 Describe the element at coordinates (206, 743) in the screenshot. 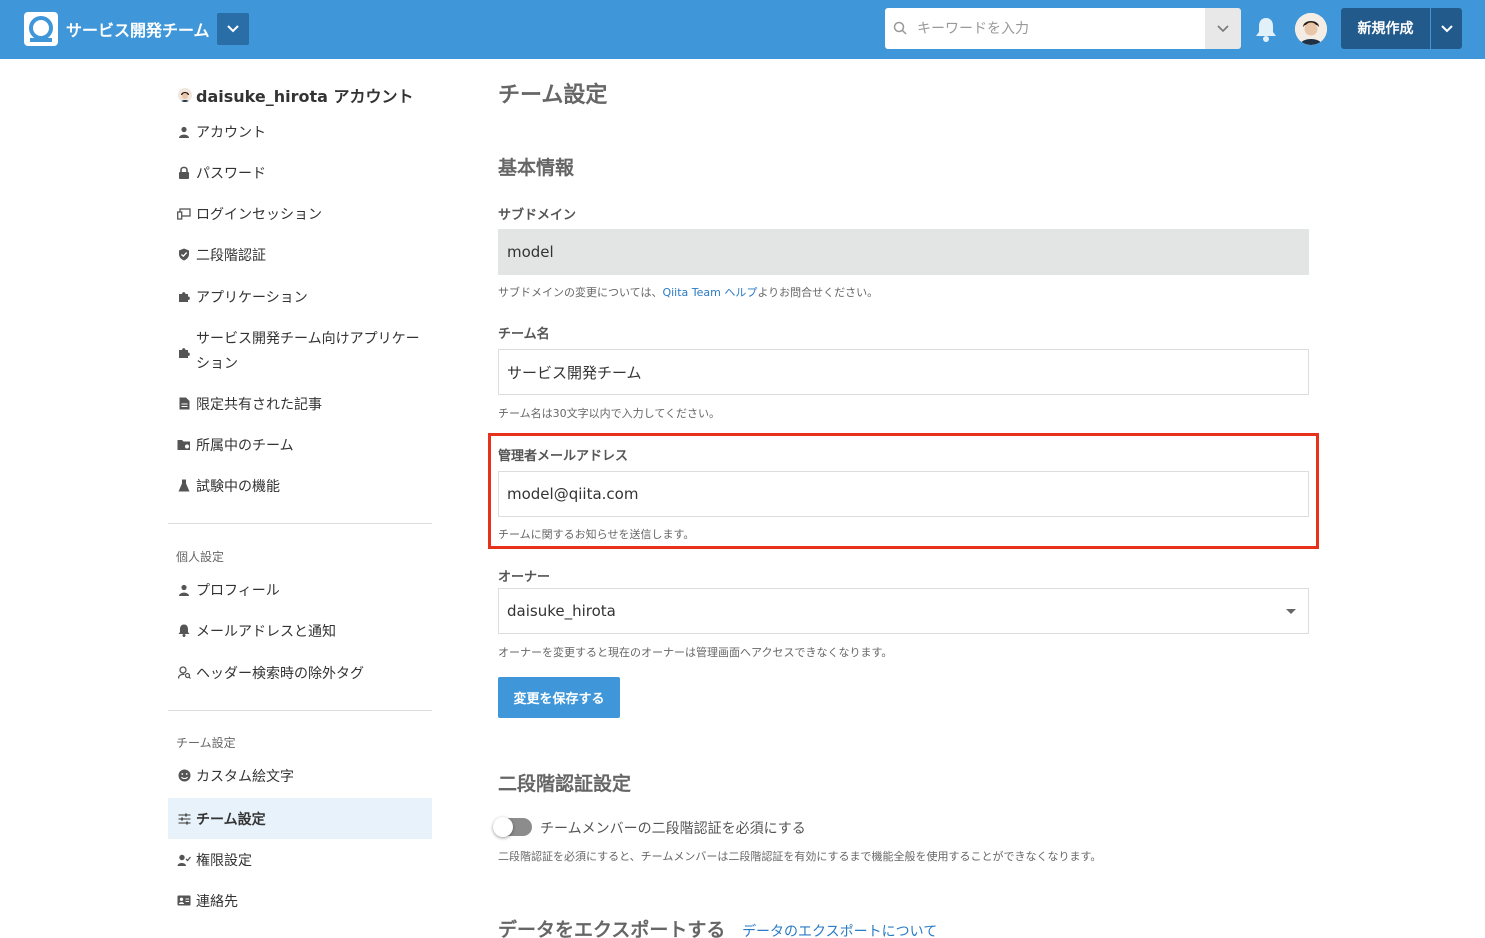

I see `team-settings-heading: チーム設定` at that location.